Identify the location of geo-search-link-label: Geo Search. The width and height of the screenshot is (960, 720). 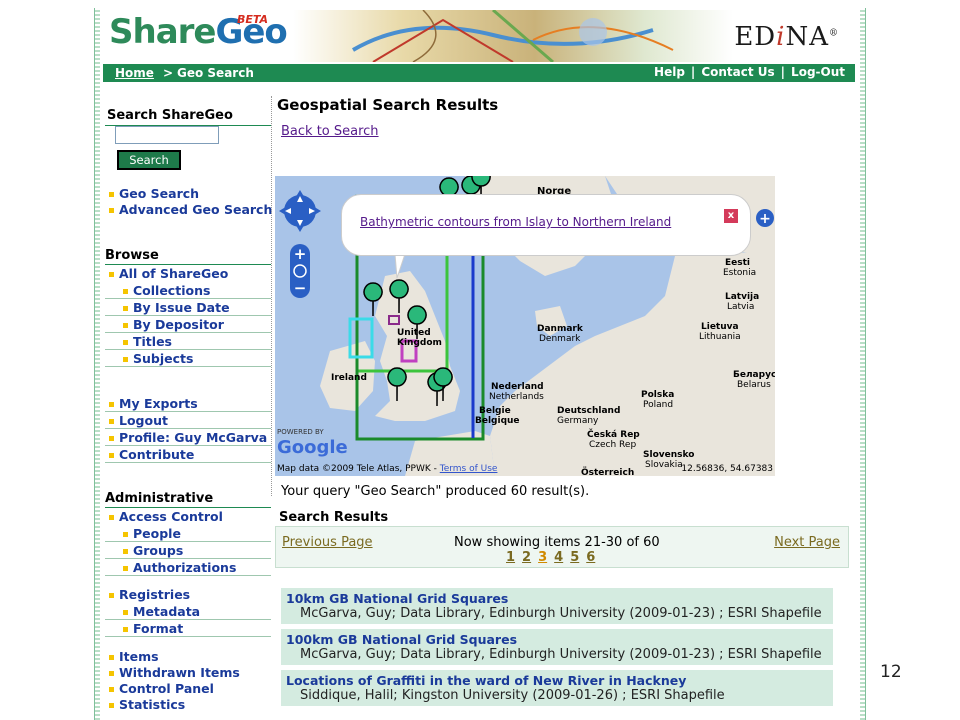
(159, 193).